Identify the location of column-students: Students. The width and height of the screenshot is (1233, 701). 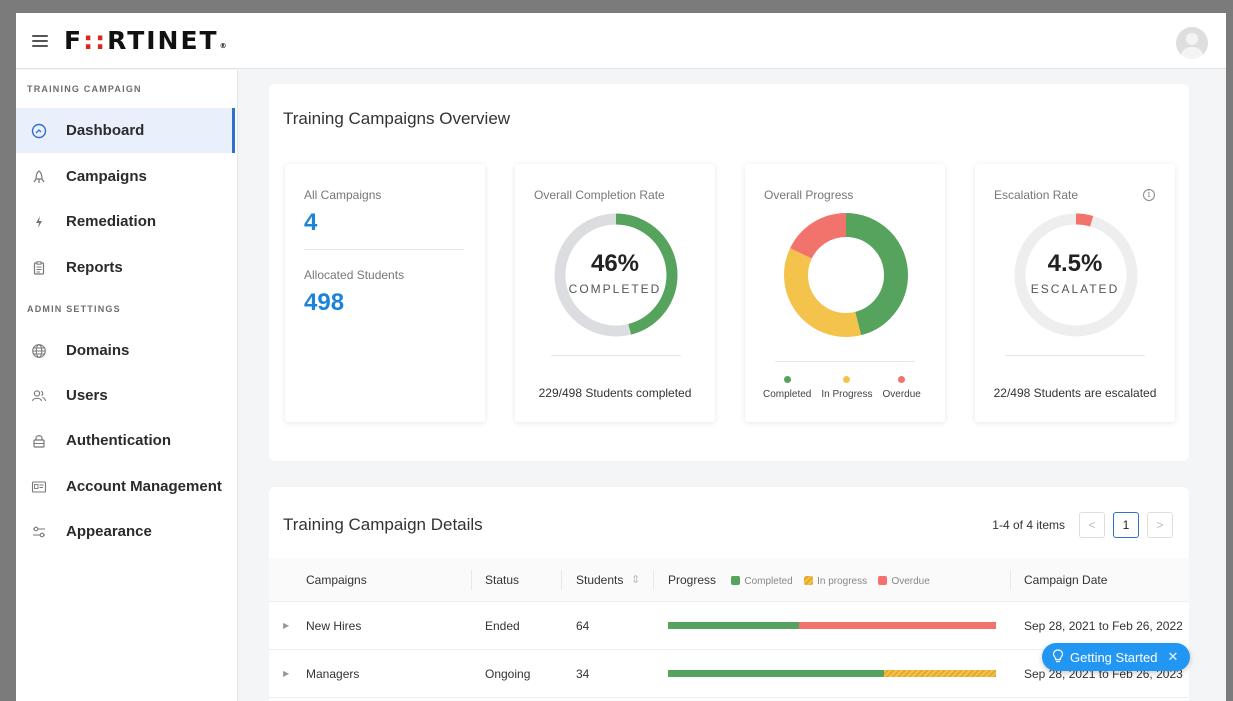
(599, 580).